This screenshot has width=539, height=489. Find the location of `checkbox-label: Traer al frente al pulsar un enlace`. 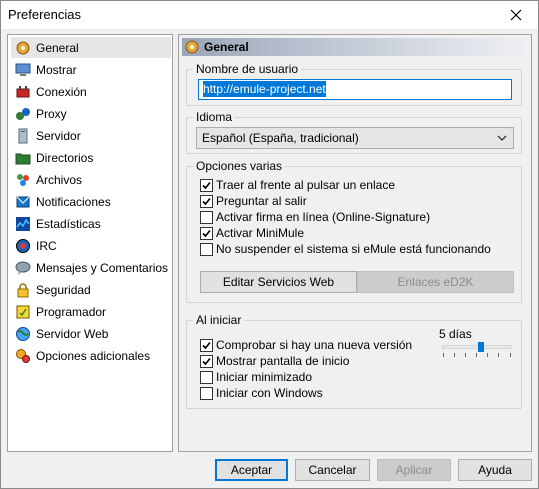

checkbox-label: Traer al frente al pulsar un enlace is located at coordinates (305, 185).